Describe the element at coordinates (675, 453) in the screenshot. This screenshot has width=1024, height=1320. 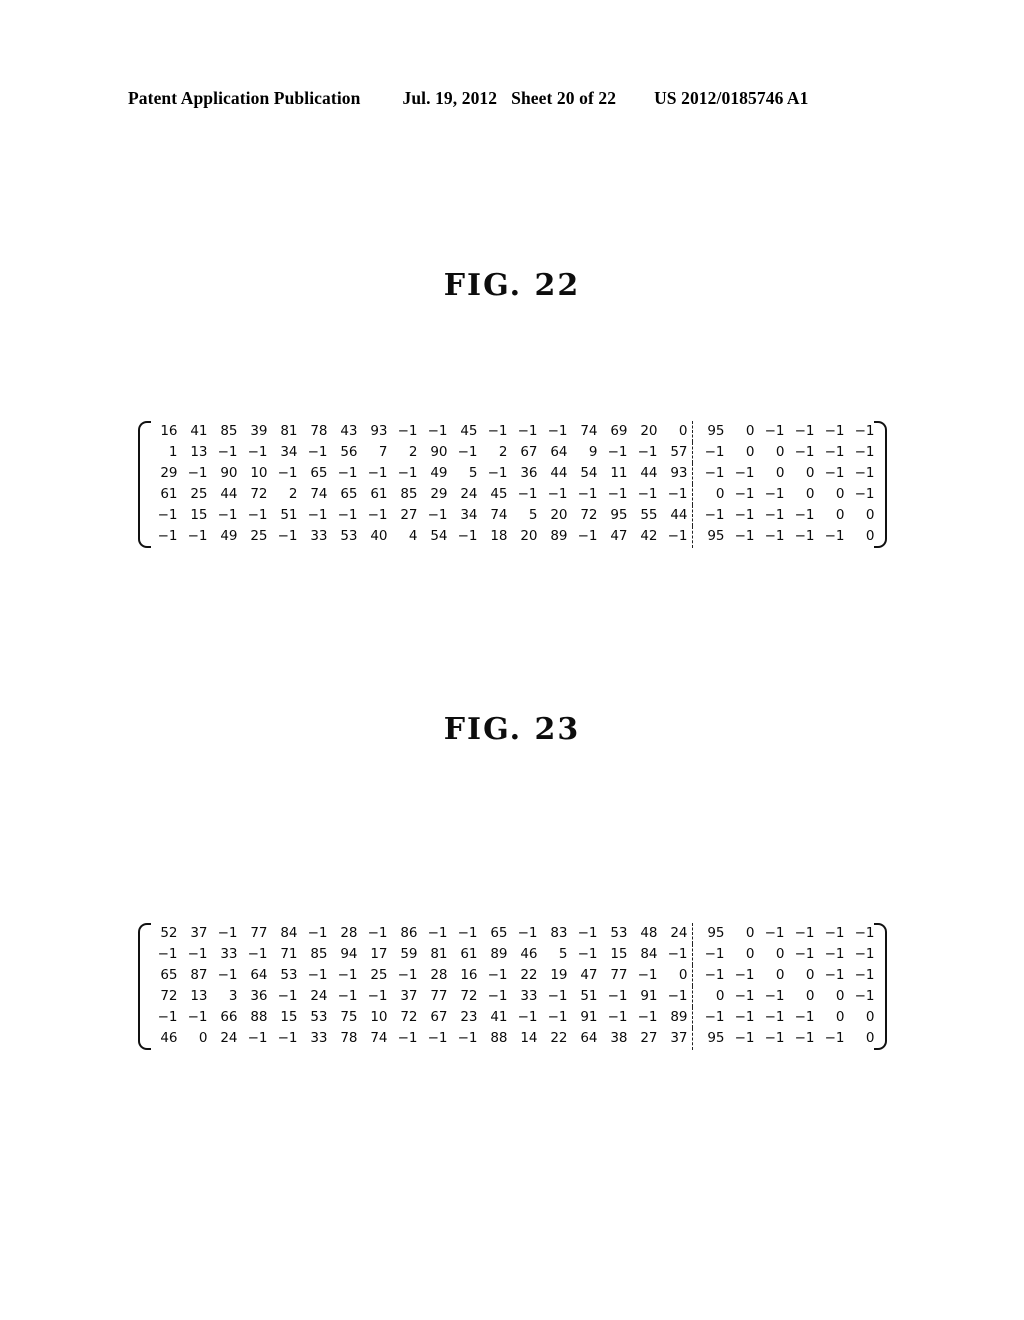
I see `matrix-cell: 57` at that location.